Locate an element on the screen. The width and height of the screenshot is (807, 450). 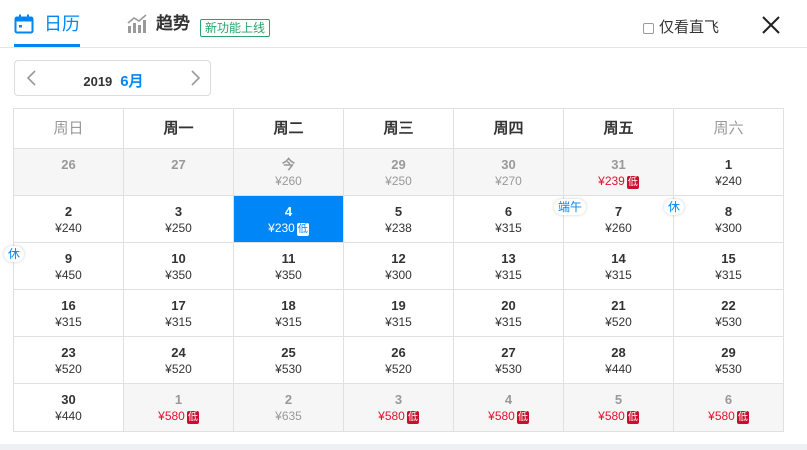
calendar-day: 17 ¥315 is located at coordinates (179, 313).